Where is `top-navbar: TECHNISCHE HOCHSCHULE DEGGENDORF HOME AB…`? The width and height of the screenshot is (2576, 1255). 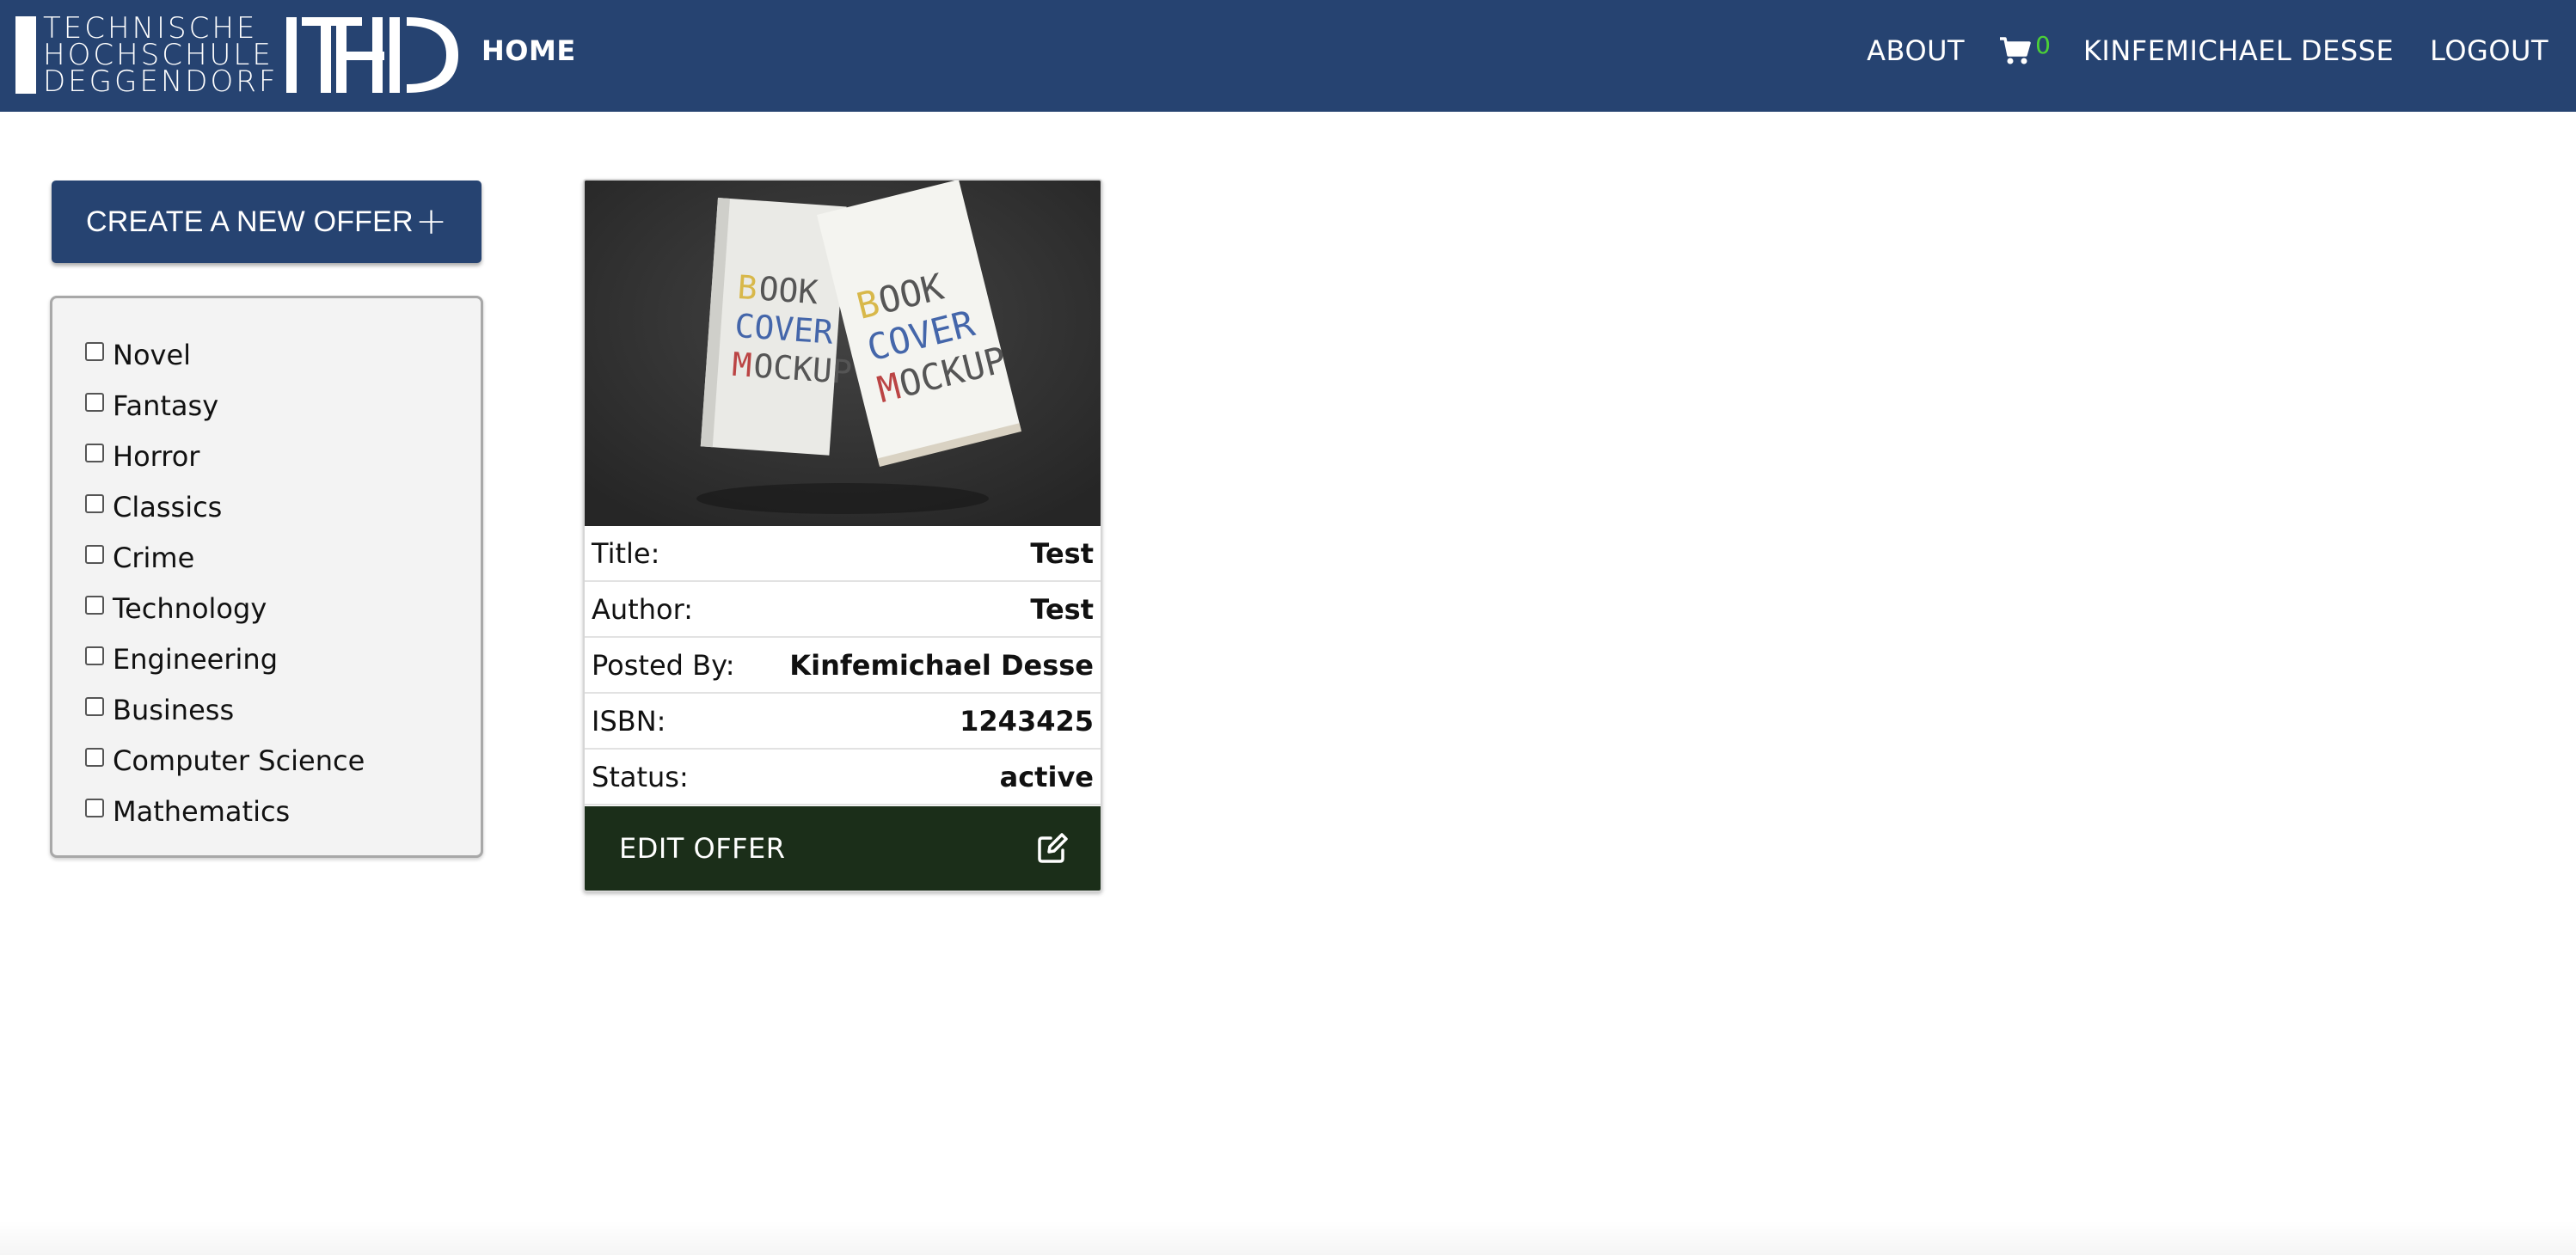
top-navbar: TECHNISCHE HOCHSCHULE DEGGENDORF HOME AB… is located at coordinates (1288, 56).